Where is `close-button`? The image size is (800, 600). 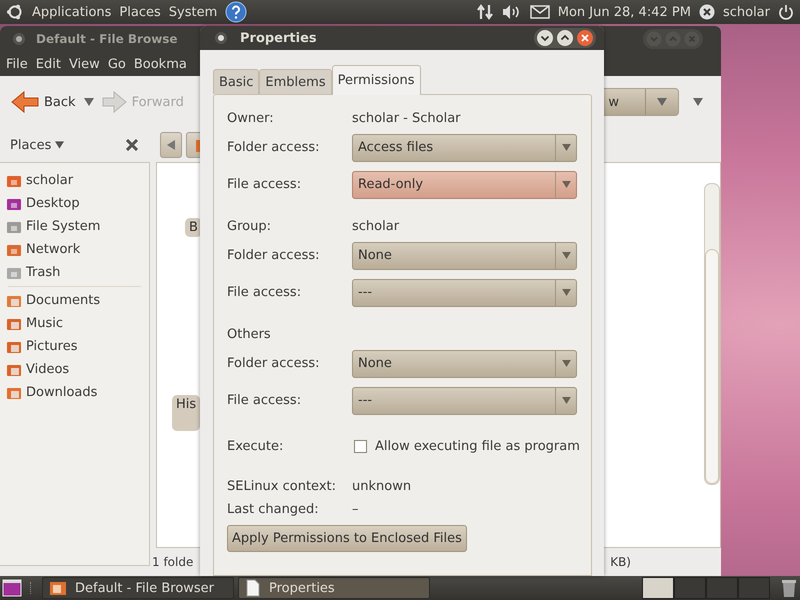 close-button is located at coordinates (585, 38).